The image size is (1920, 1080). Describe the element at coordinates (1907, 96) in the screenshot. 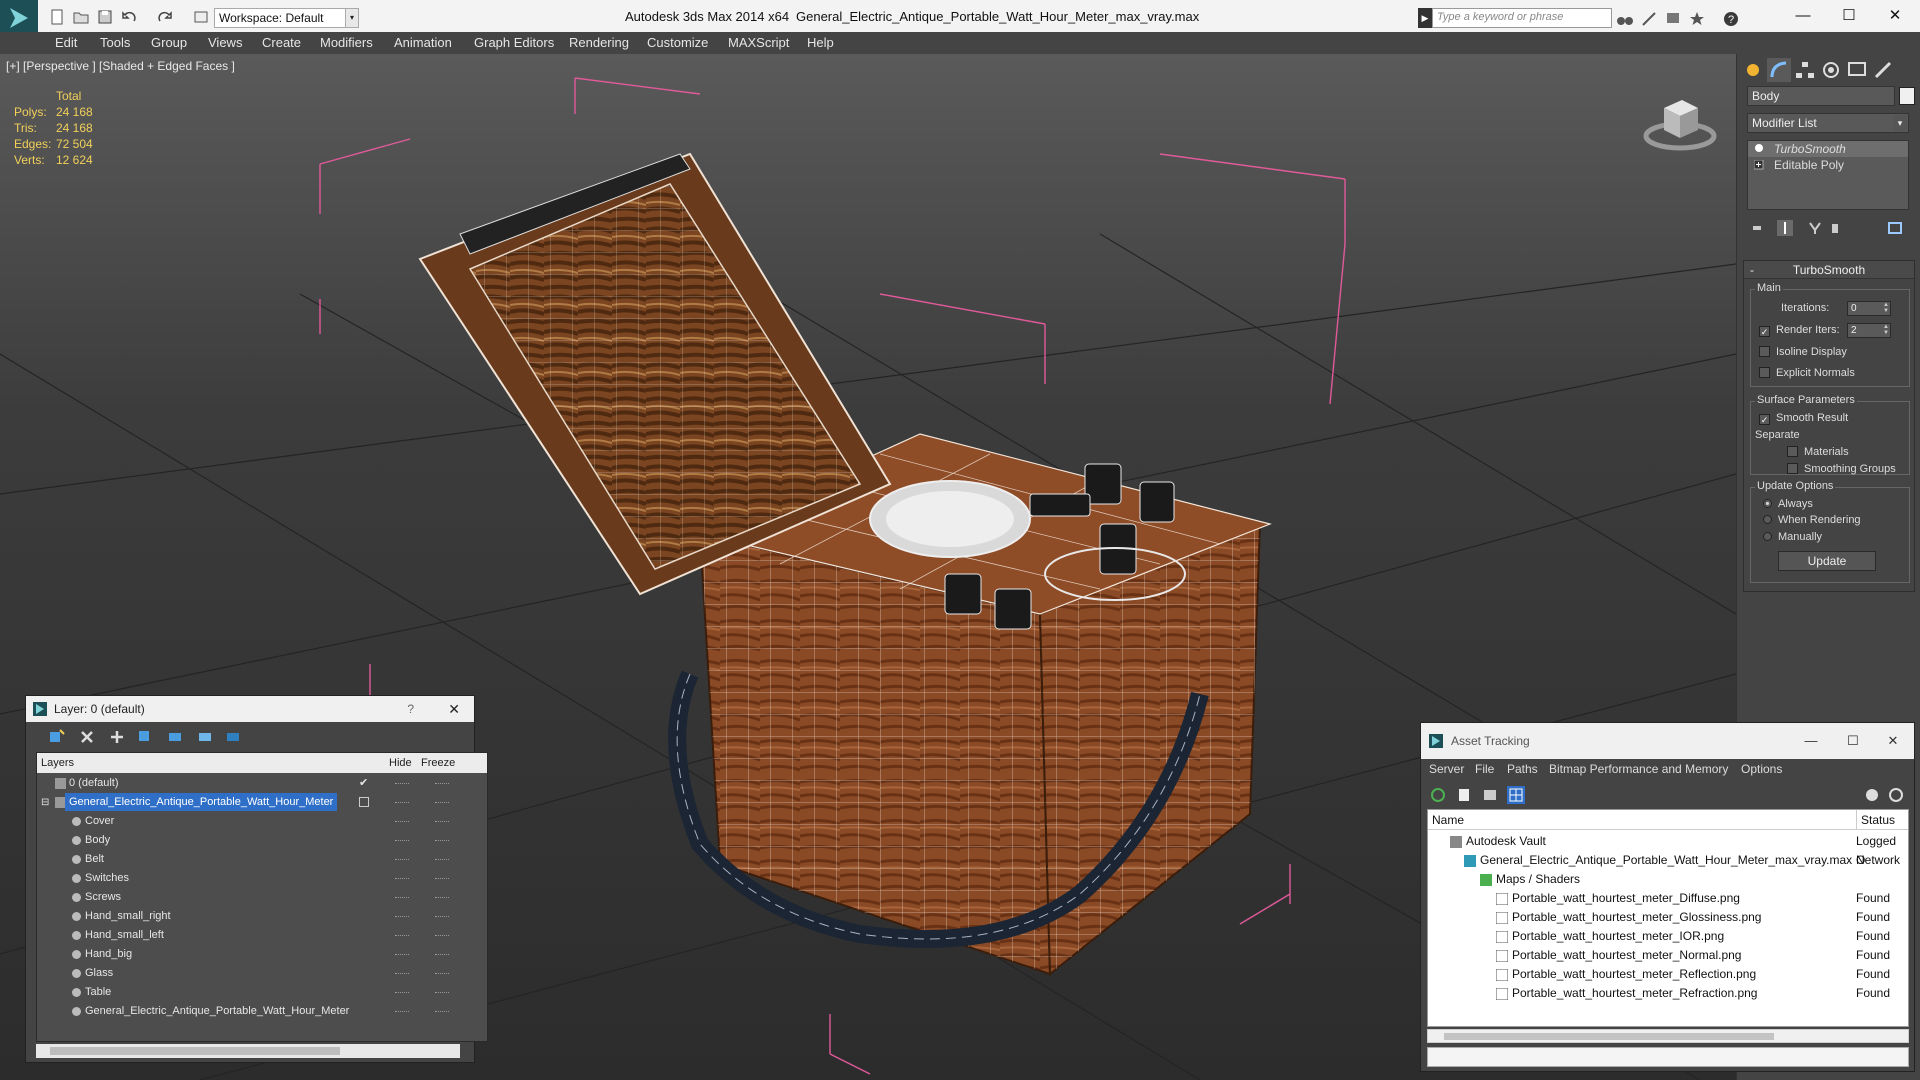

I see `object-color-swatch` at that location.